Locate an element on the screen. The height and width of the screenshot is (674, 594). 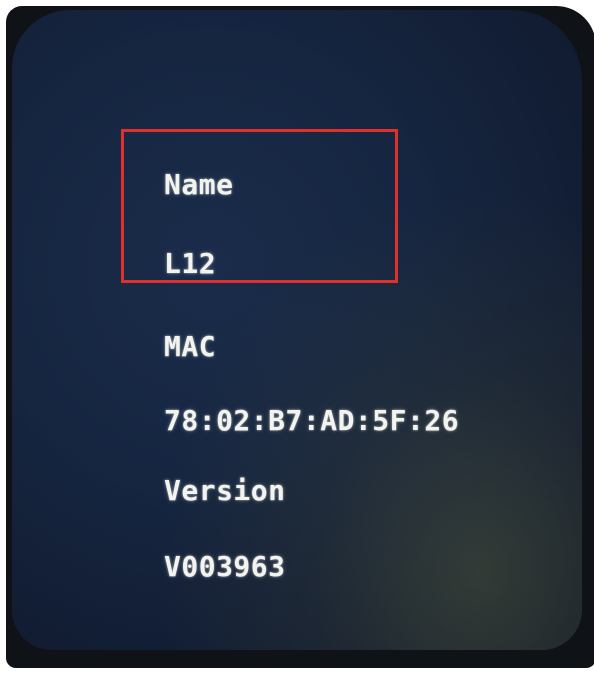
version-value: V003963 is located at coordinates (225, 566).